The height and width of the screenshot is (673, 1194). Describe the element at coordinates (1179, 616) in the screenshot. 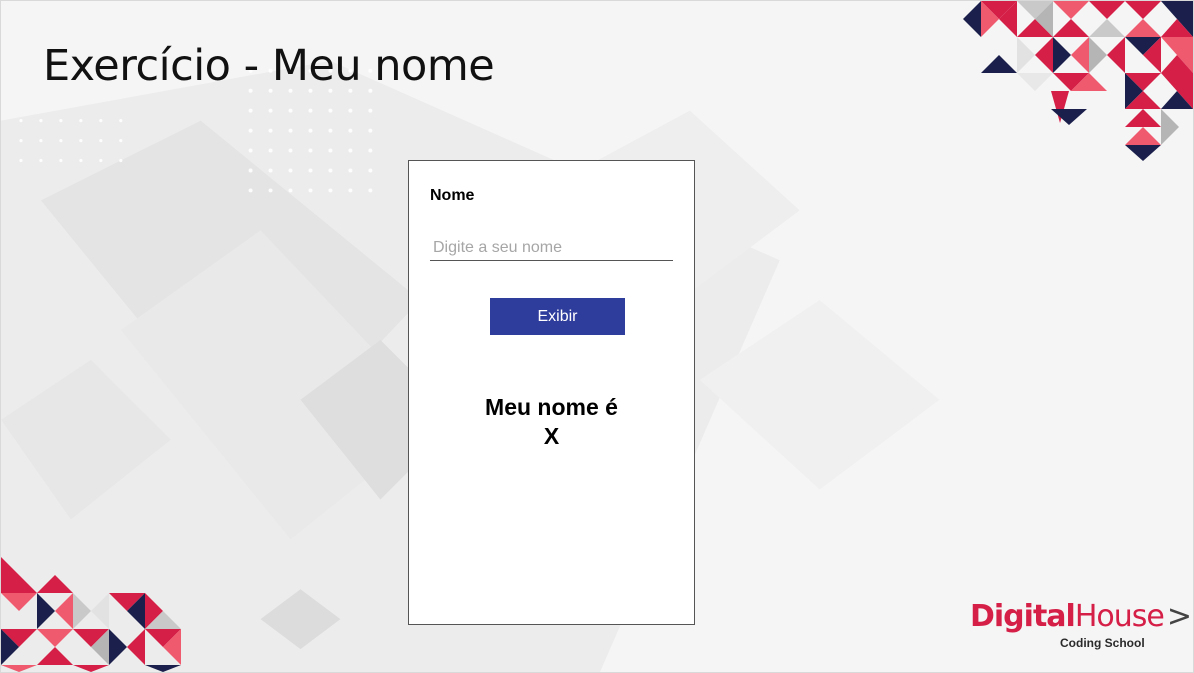

I see `logo-chevron-icon: >` at that location.